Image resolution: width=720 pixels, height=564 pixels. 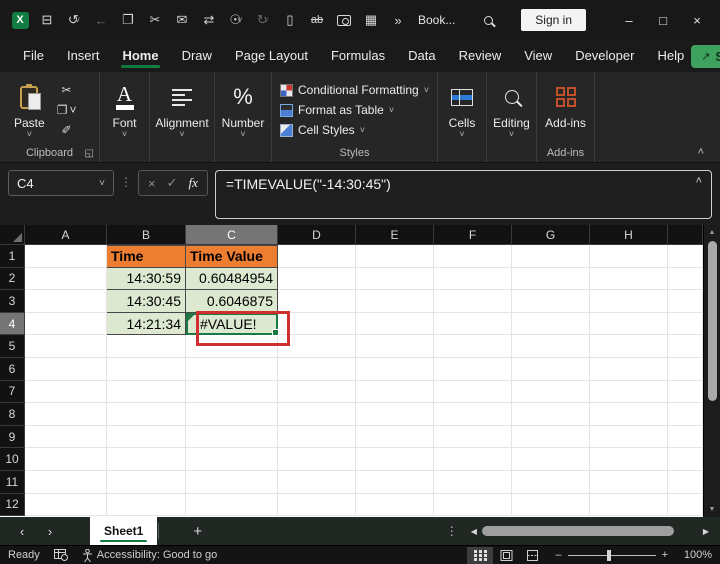 What do you see at coordinates (480, 56) in the screenshot?
I see `tab-review: Review` at bounding box center [480, 56].